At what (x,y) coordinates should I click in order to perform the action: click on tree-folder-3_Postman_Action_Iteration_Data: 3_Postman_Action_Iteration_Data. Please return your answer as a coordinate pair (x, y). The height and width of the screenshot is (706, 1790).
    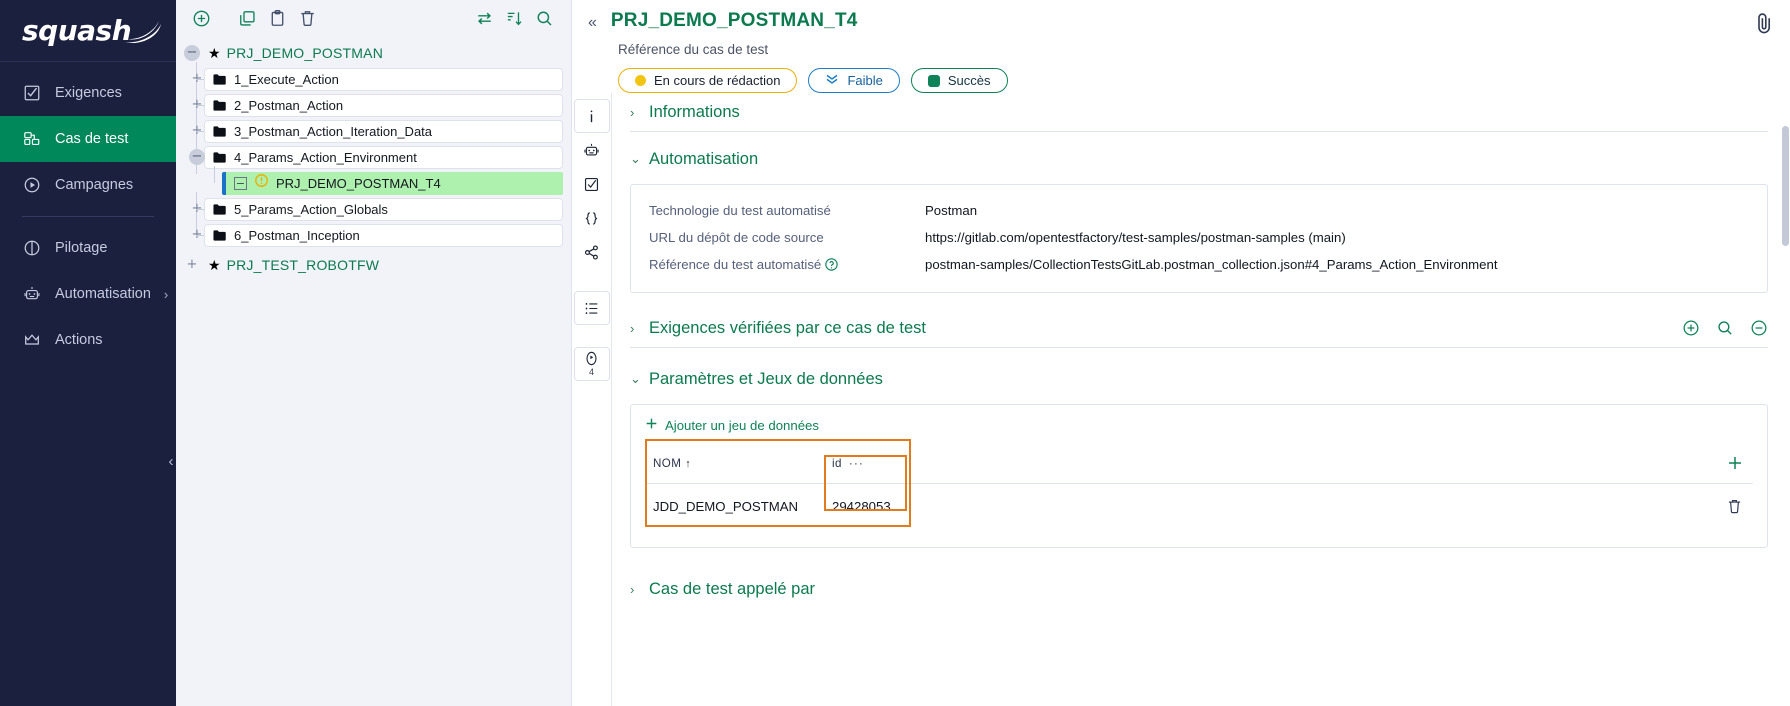
    Looking at the image, I should click on (383, 131).